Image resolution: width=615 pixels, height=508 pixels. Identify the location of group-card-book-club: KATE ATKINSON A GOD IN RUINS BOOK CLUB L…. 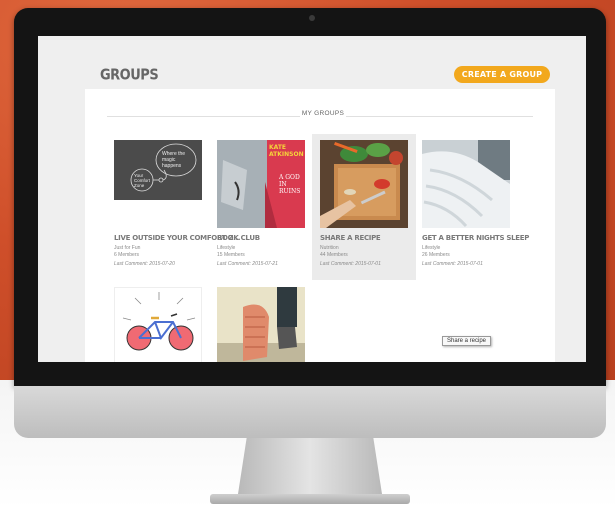
(261, 210).